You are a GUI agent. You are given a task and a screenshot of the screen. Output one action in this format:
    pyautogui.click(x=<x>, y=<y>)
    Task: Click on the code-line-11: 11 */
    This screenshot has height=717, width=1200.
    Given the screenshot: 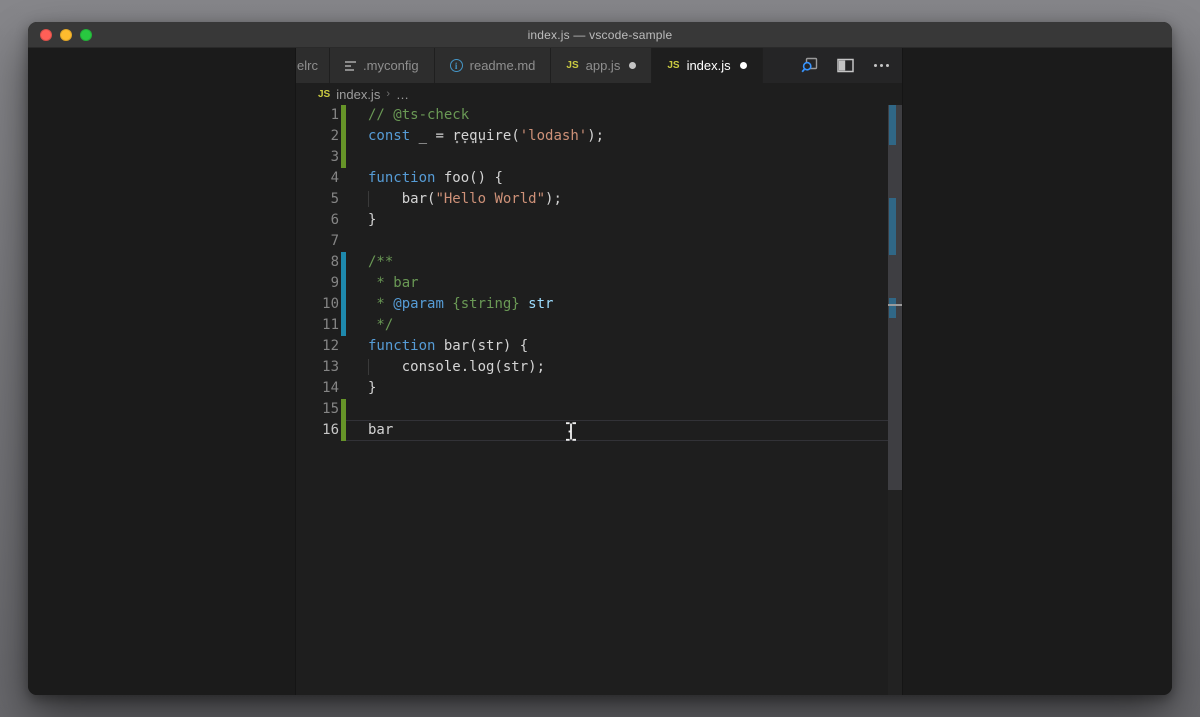 What is the action you would take?
    pyautogui.click(x=599, y=325)
    